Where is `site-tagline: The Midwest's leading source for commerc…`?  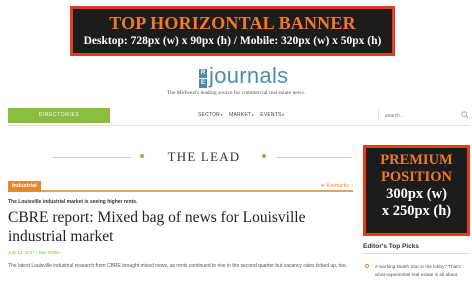 site-tagline: The Midwest's leading source for commerc… is located at coordinates (236, 93).